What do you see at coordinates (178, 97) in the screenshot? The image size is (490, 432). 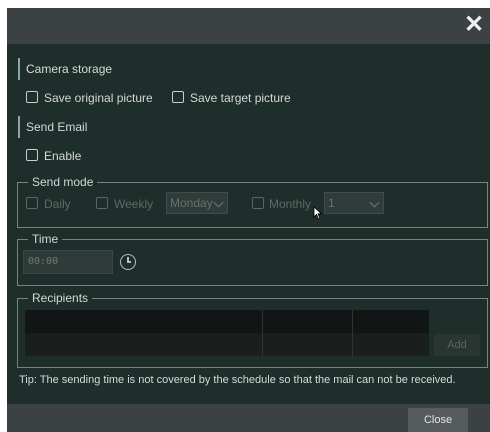 I see `save-target-checkbox` at bounding box center [178, 97].